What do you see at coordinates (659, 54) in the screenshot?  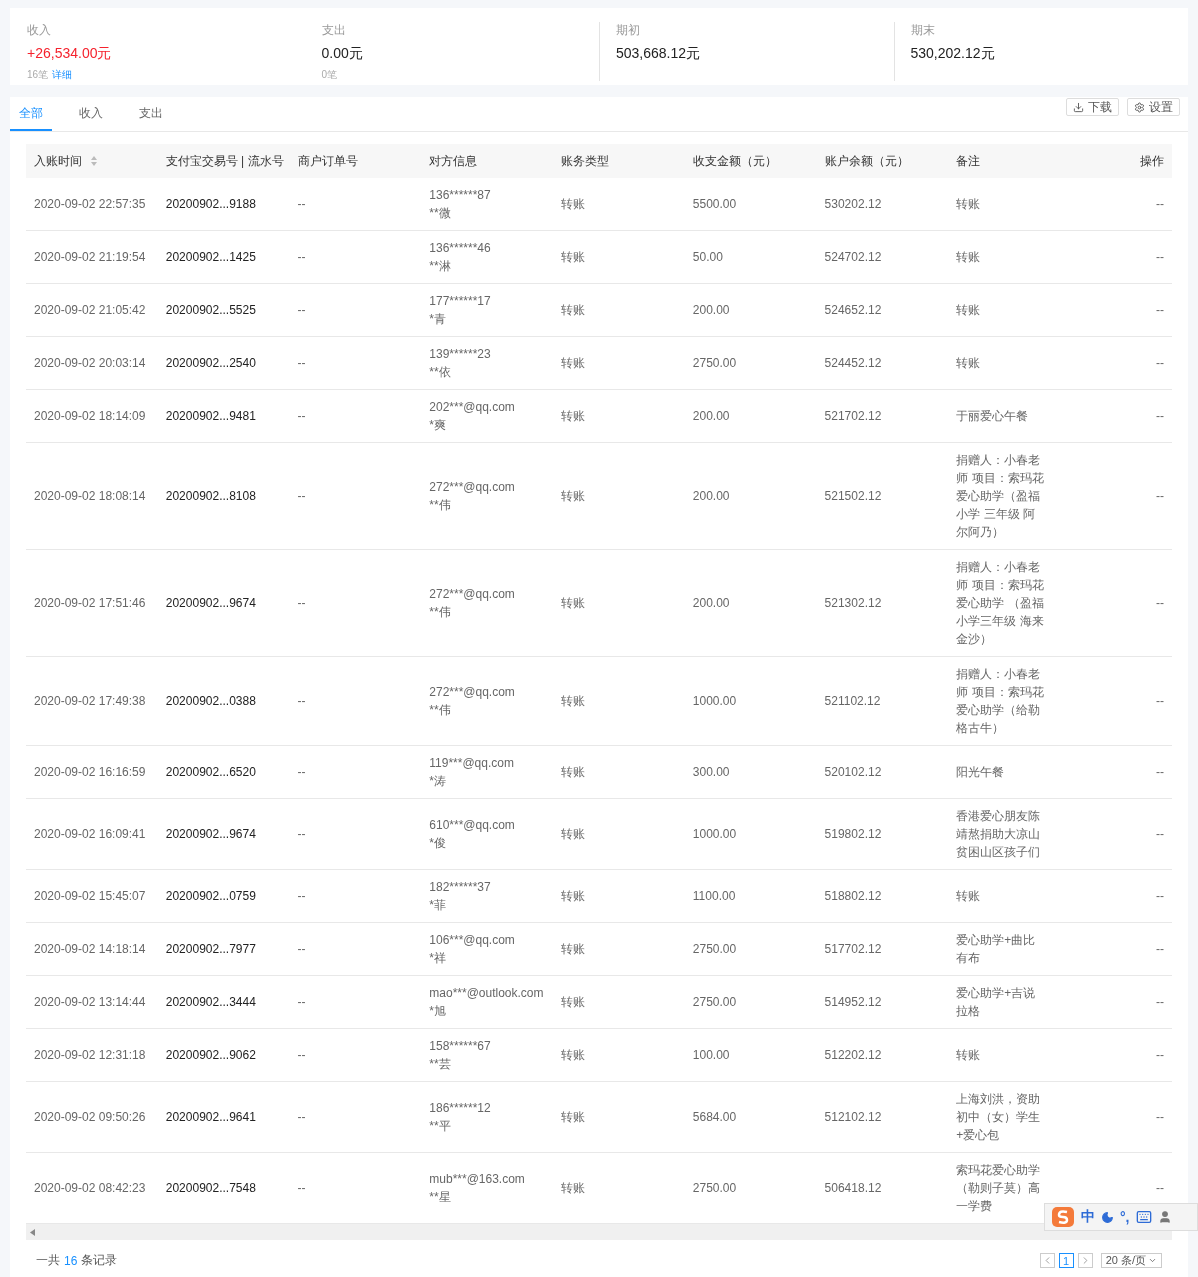 I see `summary-value: 503,668.12元` at bounding box center [659, 54].